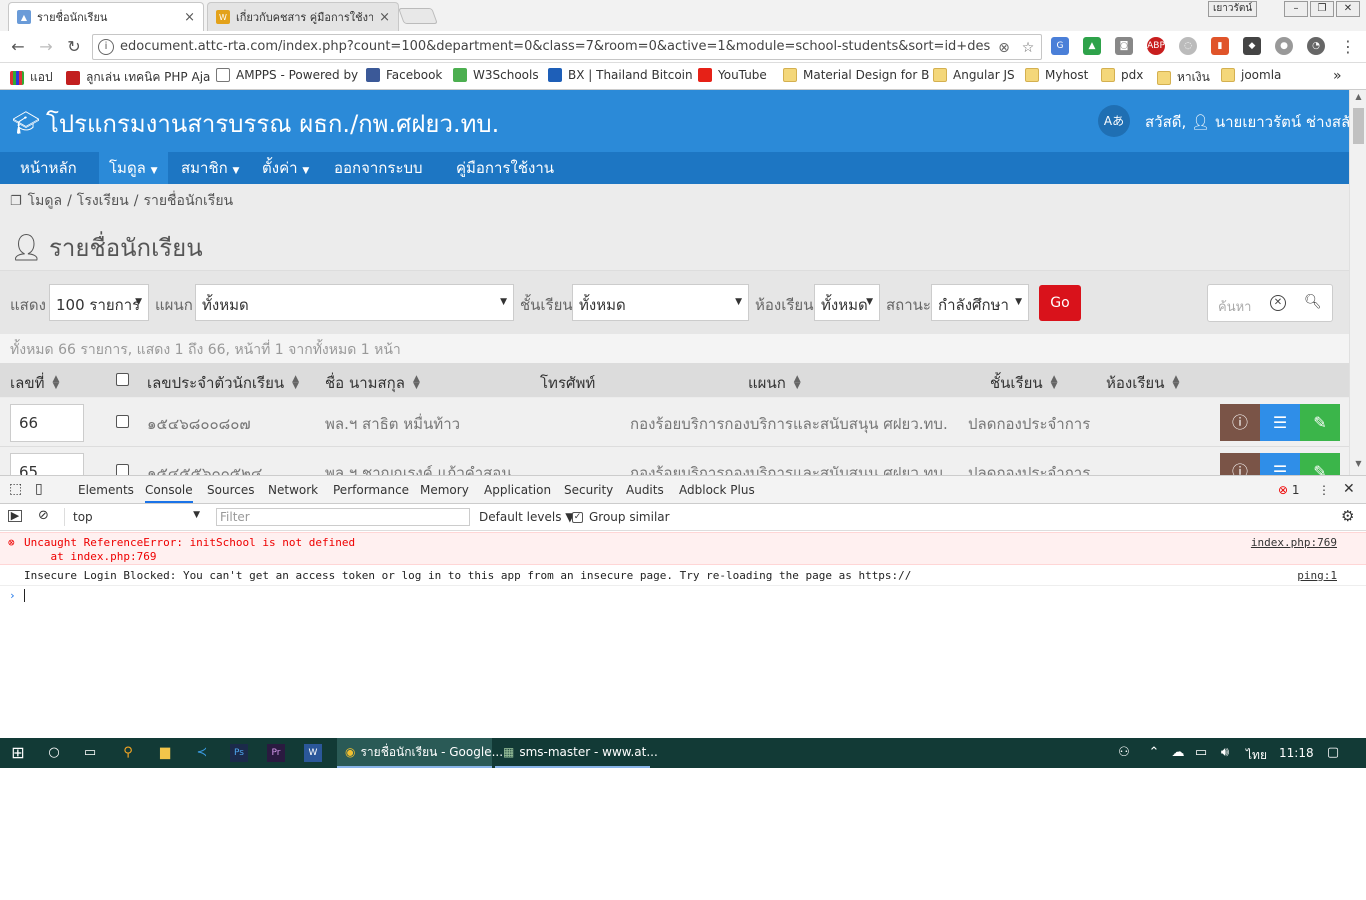 The width and height of the screenshot is (1366, 900). I want to click on action-center-icon: ▢, so click(1333, 753).